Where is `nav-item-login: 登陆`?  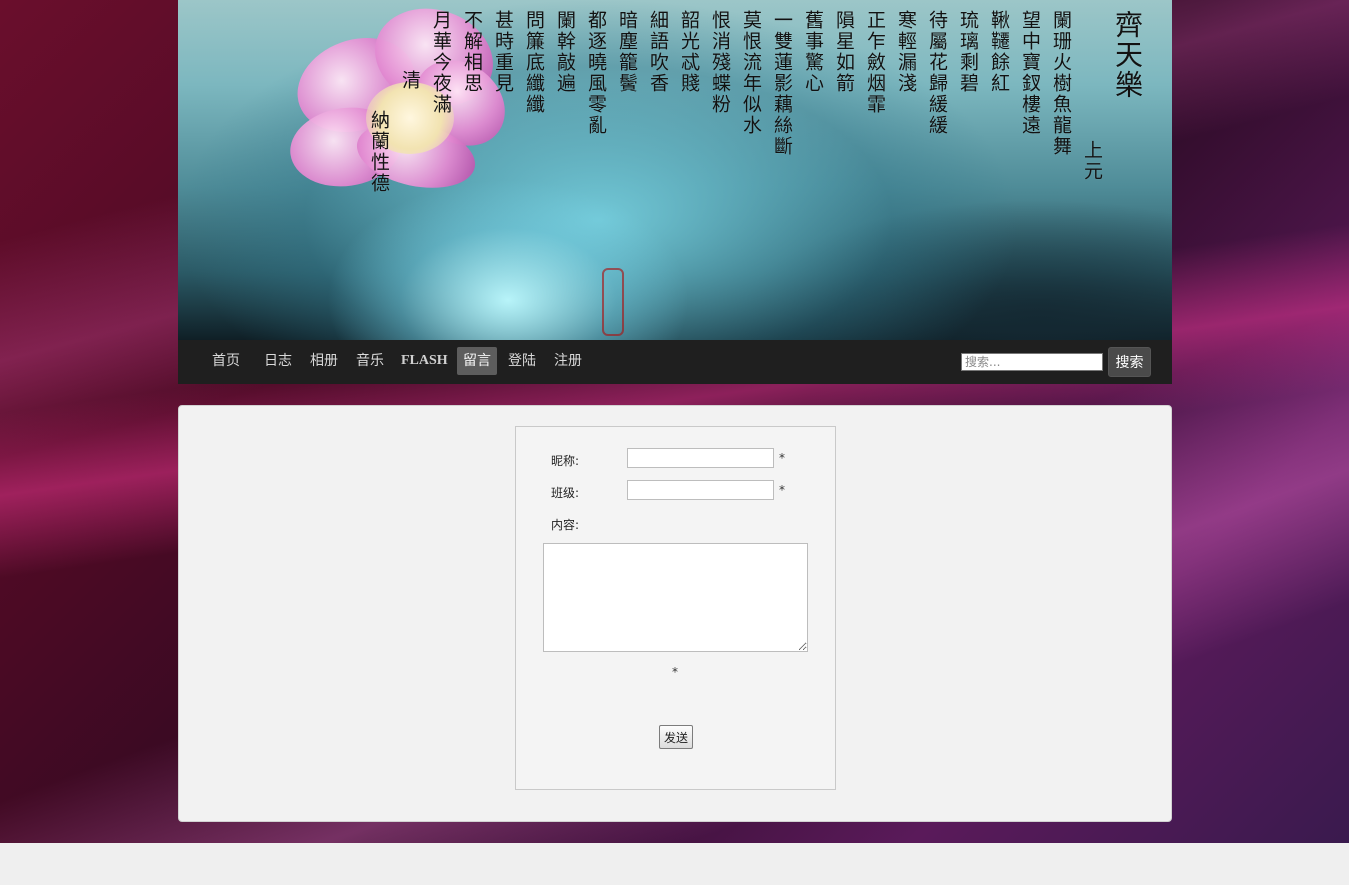 nav-item-login: 登陆 is located at coordinates (522, 361).